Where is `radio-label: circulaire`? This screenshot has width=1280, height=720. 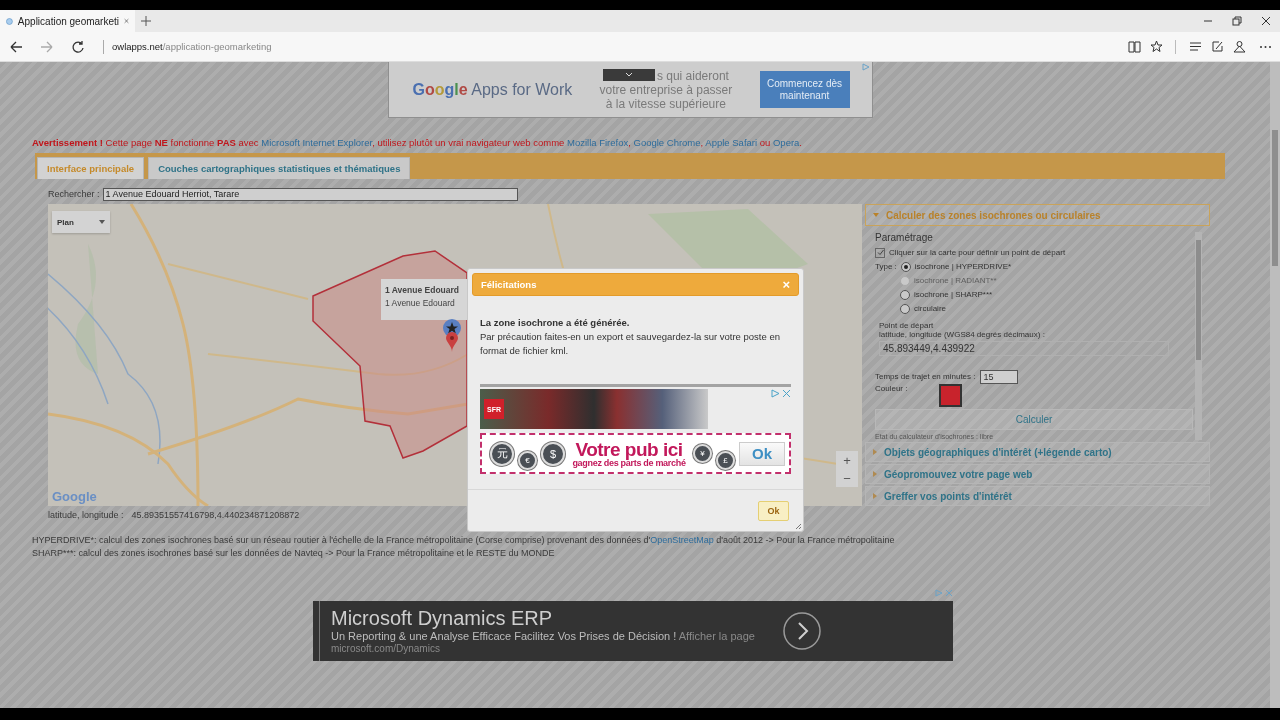
radio-label: circulaire is located at coordinates (930, 309).